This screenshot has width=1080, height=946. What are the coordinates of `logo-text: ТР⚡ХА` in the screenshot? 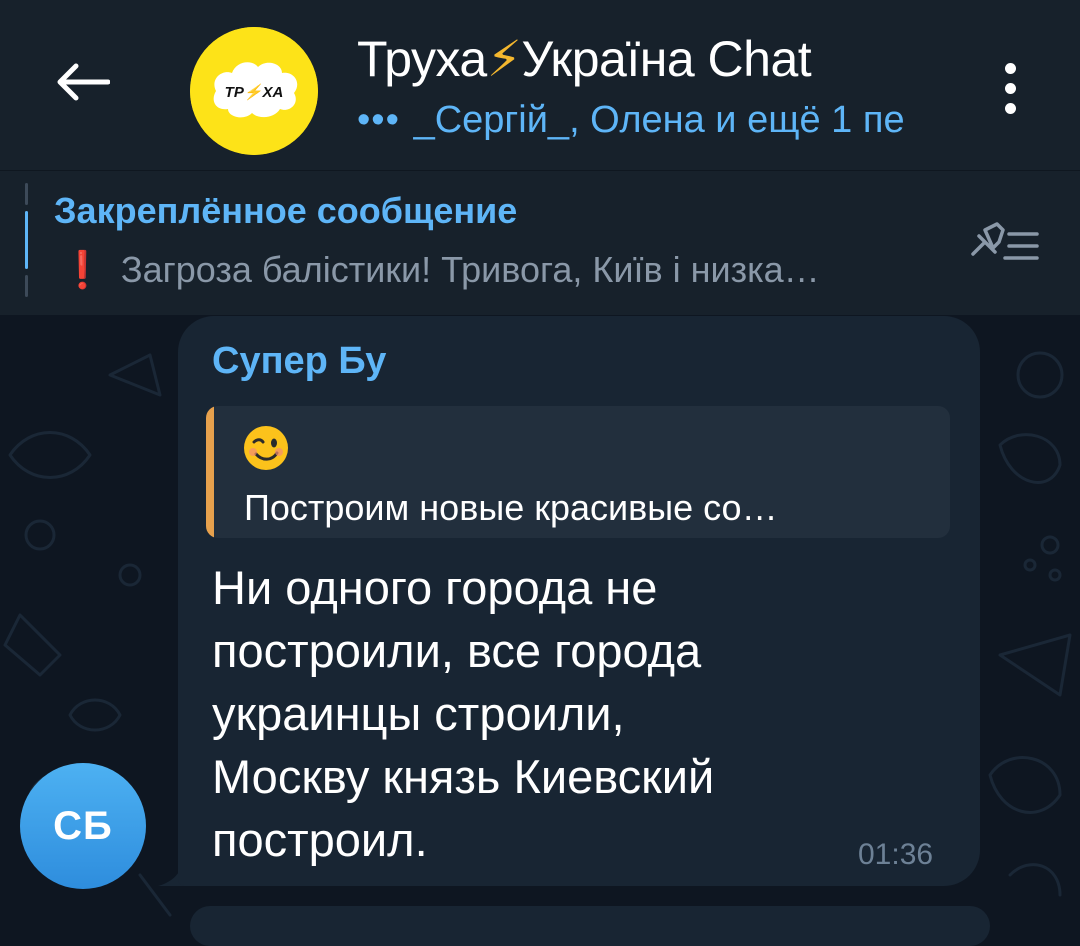 It's located at (254, 92).